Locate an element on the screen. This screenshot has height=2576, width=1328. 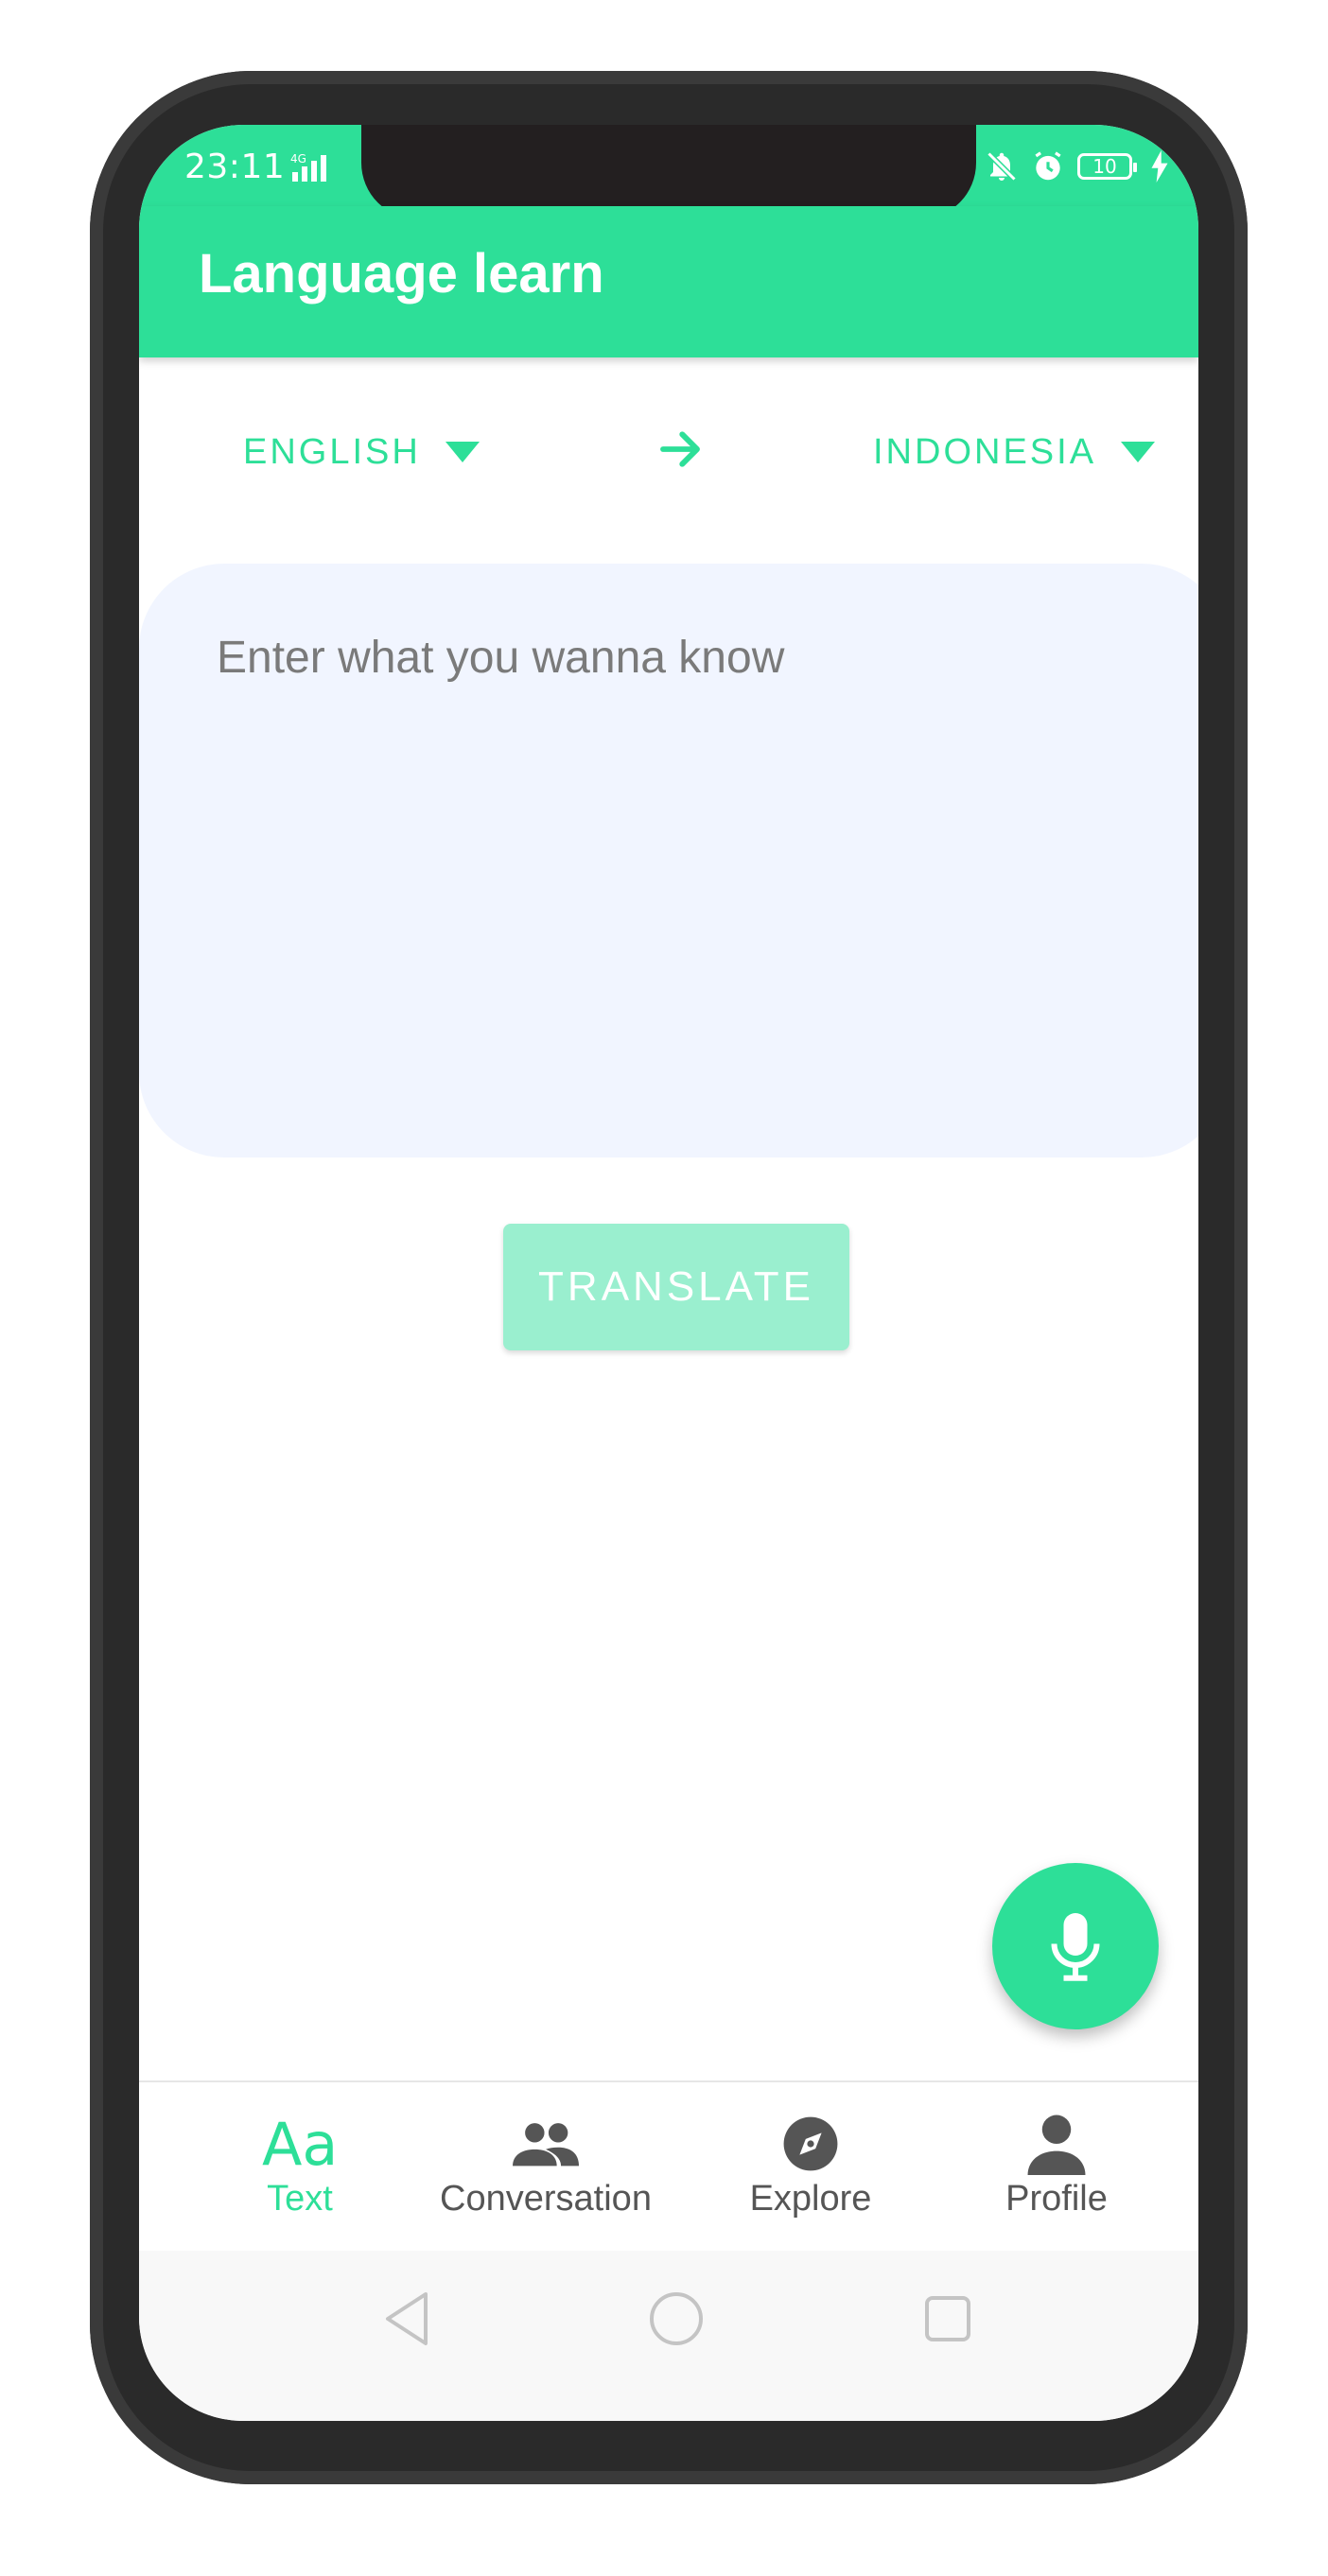
alarm-icon is located at coordinates (1048, 166).